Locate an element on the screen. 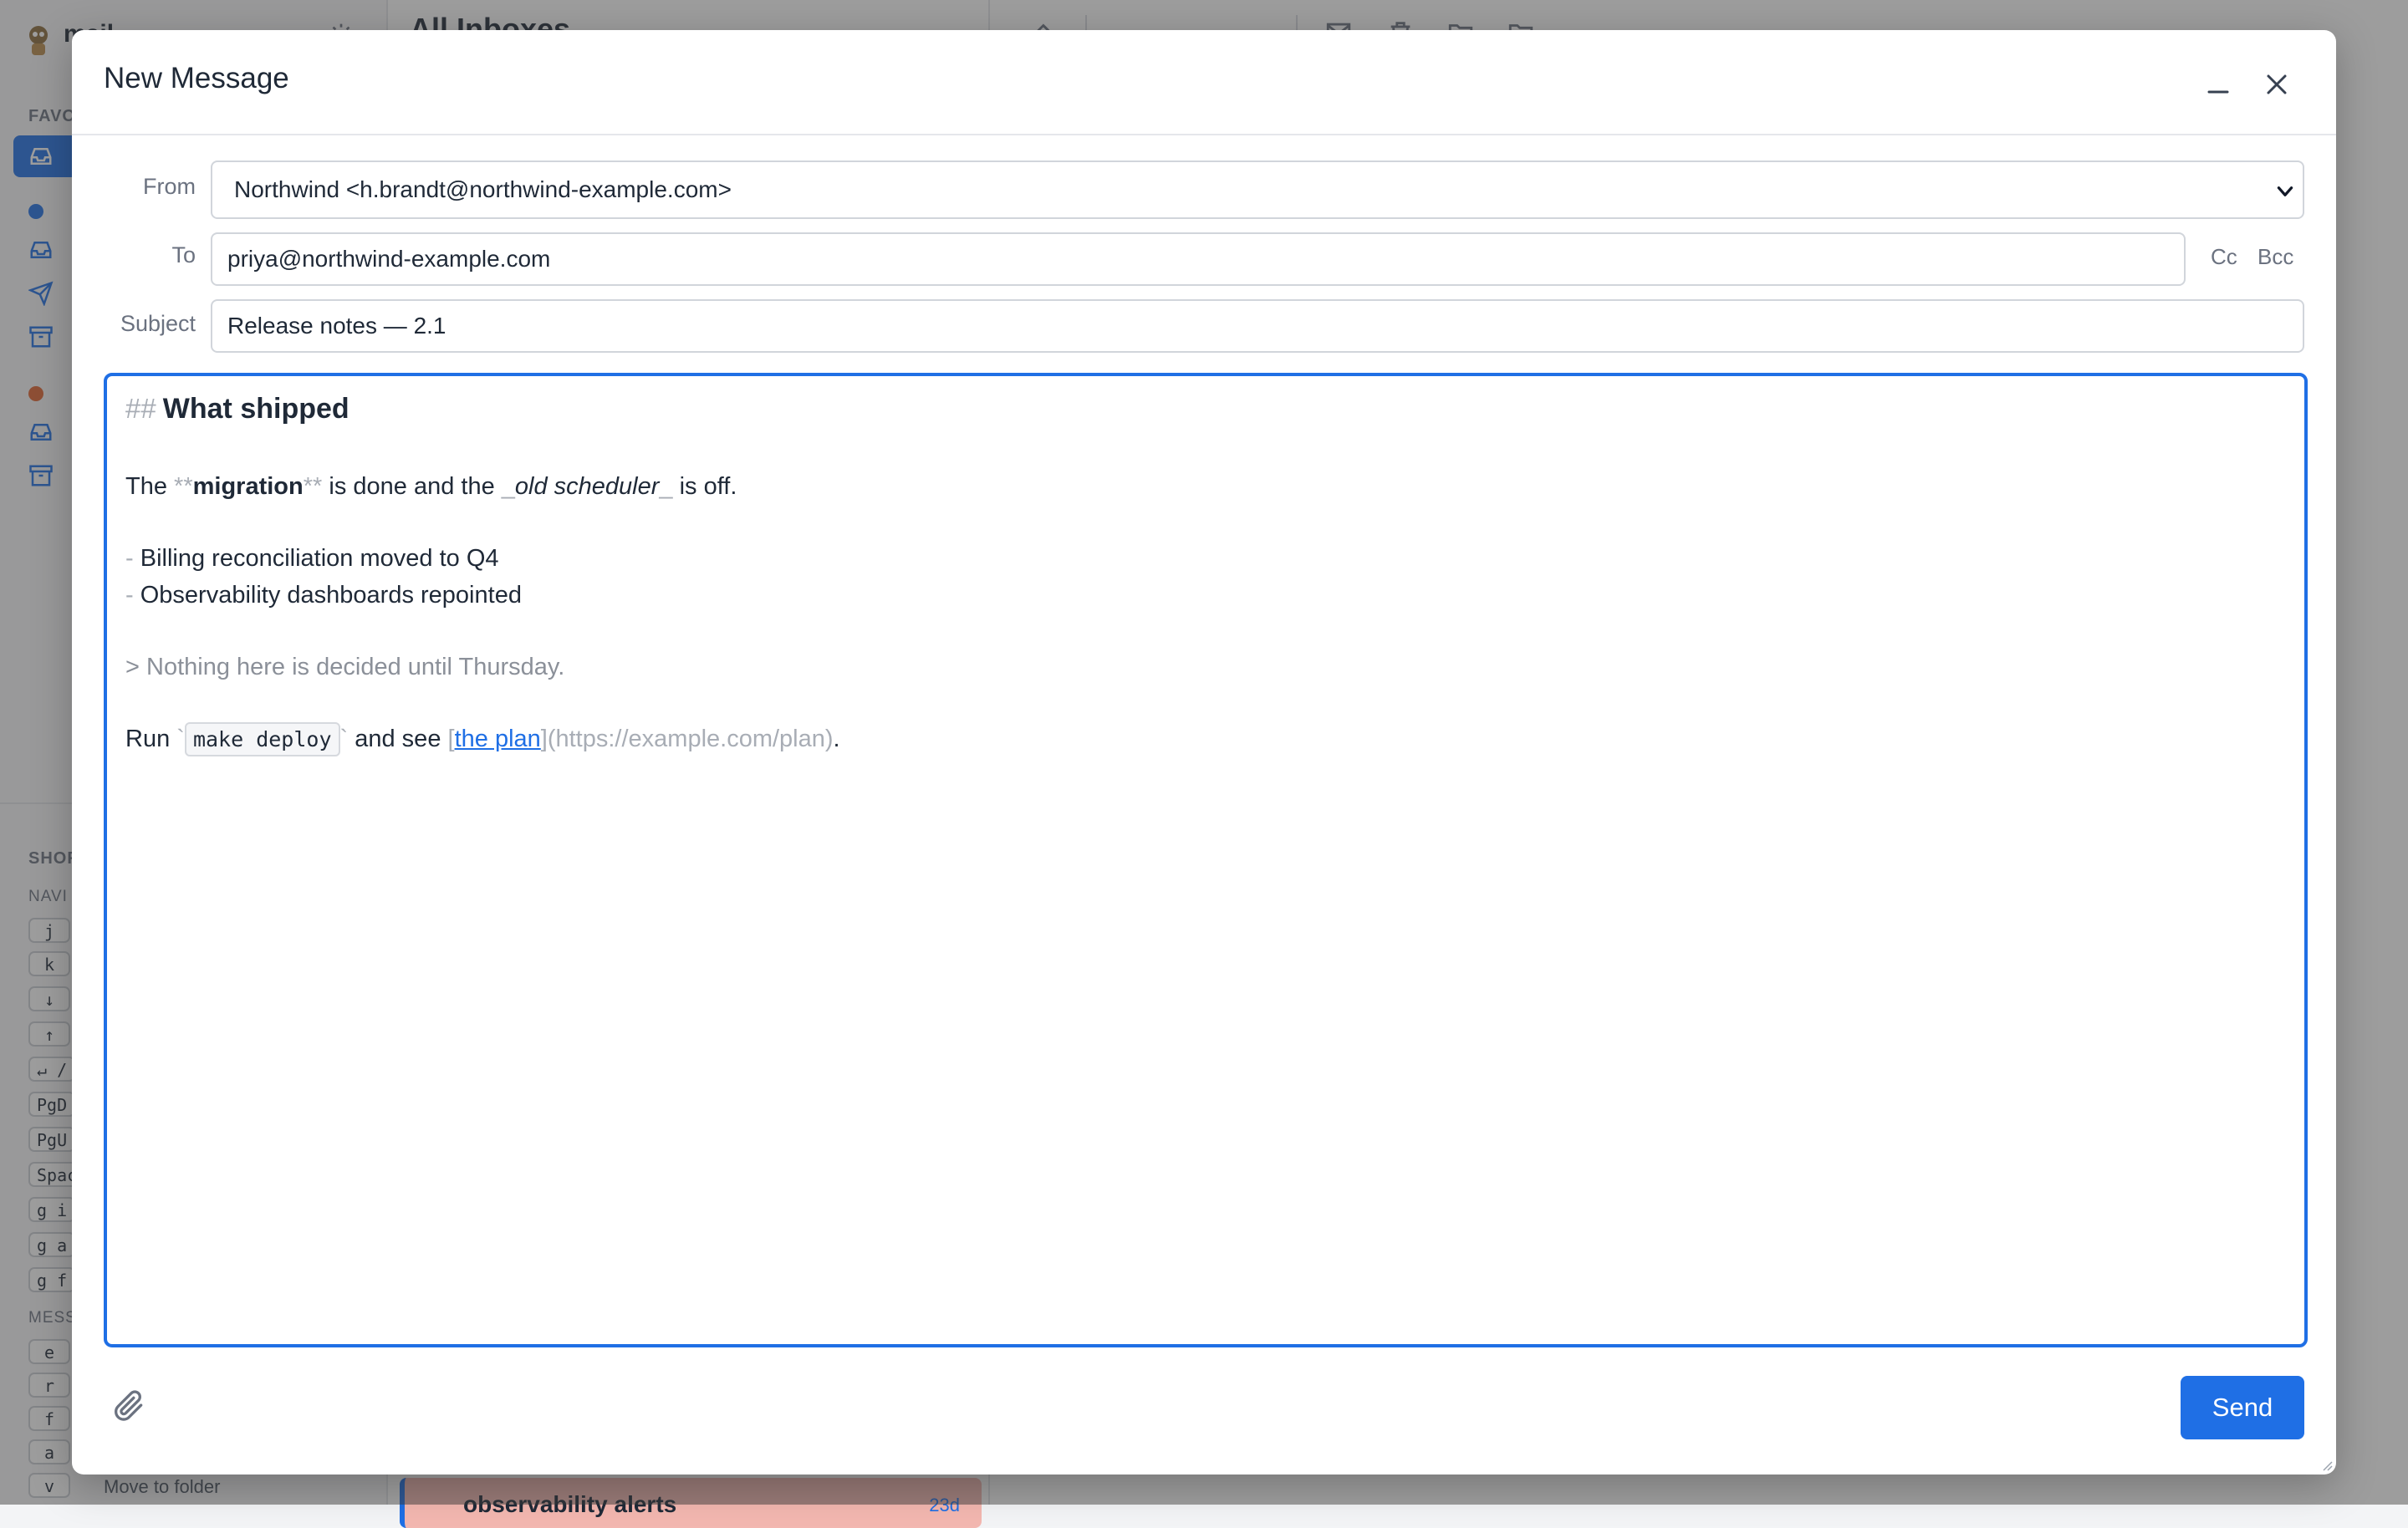 The image size is (2408, 1528). list-item: - Billing reconciliation moved to Q4 is located at coordinates (312, 559).